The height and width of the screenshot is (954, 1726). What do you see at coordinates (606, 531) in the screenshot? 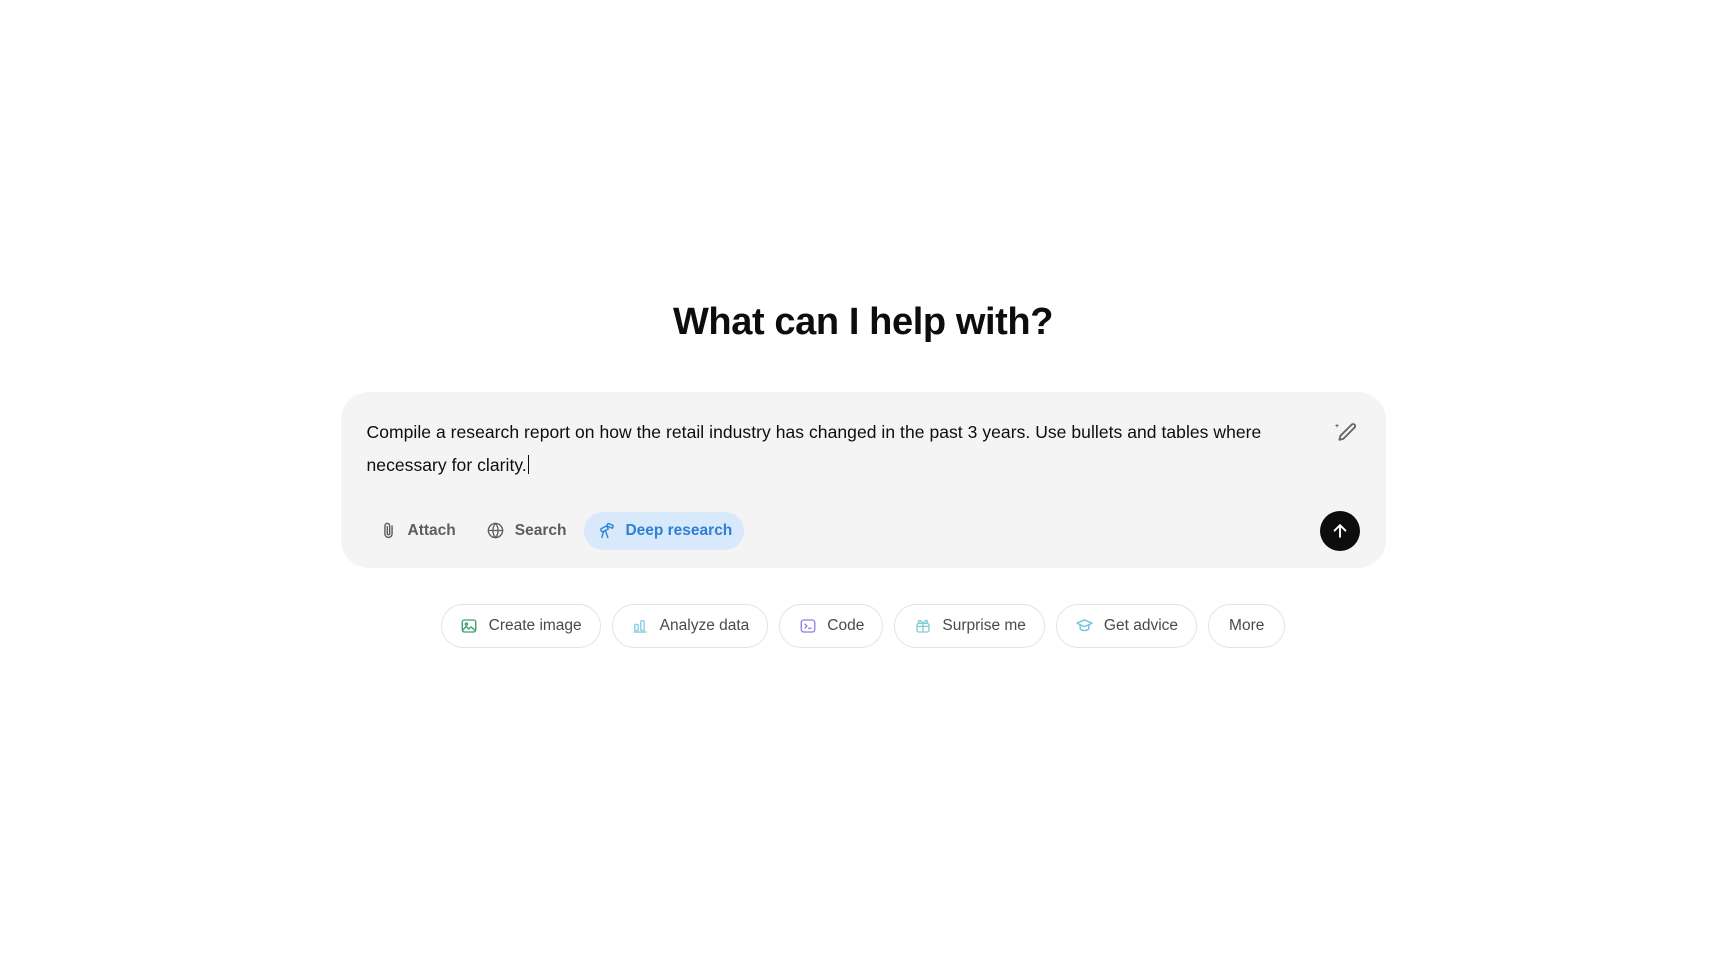
I see `telescope-icon` at bounding box center [606, 531].